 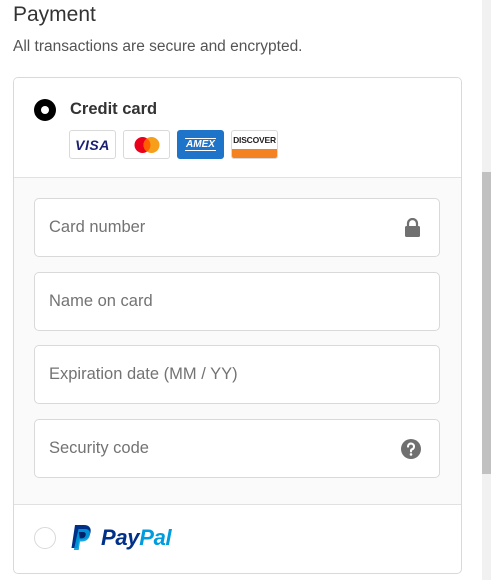 What do you see at coordinates (81, 537) in the screenshot?
I see `paypal-p-icon` at bounding box center [81, 537].